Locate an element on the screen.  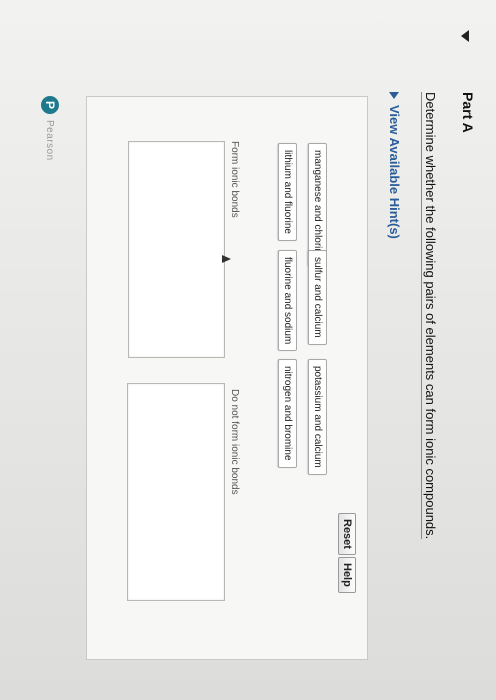
reset-button: Reset is located at coordinates (347, 534).